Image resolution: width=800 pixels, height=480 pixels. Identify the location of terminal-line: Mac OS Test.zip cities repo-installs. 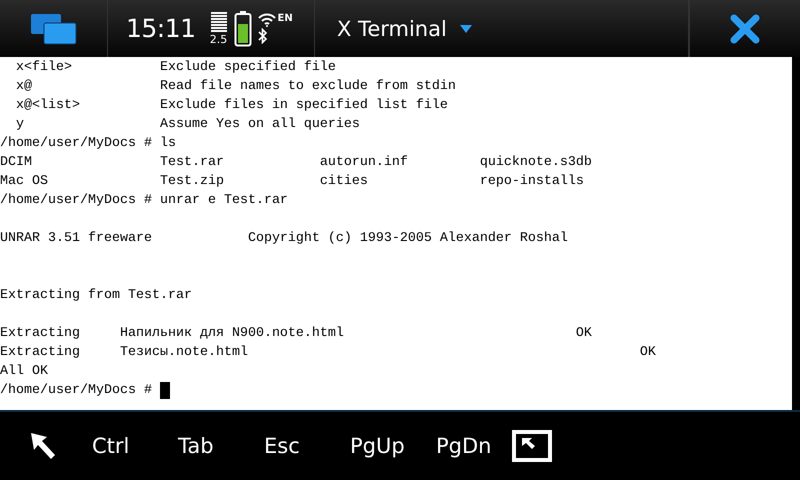
(292, 182).